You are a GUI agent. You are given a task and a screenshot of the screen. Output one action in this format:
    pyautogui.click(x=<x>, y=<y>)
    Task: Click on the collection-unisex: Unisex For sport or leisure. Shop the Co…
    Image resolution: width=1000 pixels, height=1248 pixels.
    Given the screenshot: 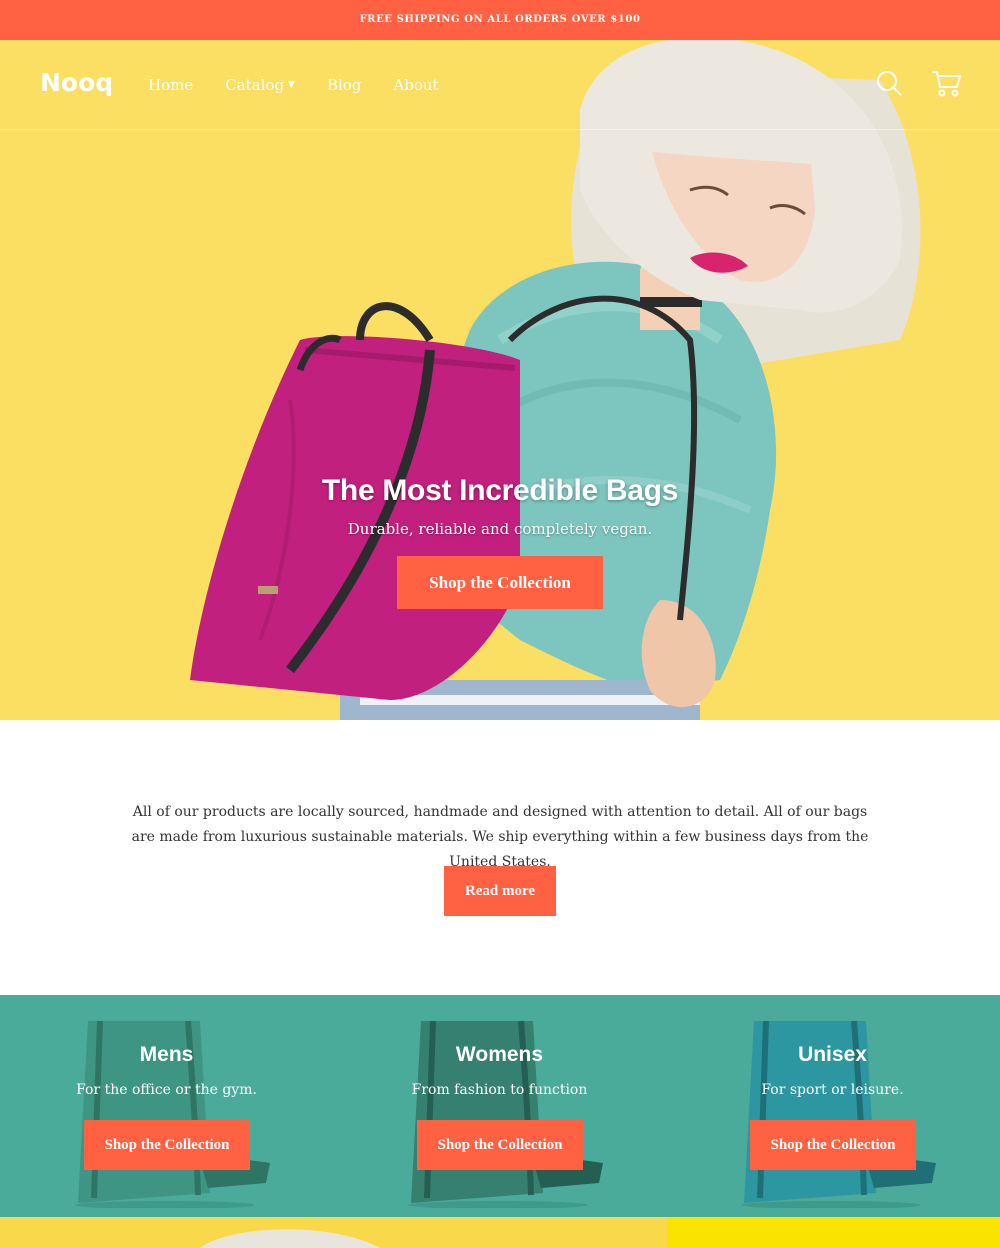 What is the action you would take?
    pyautogui.click(x=832, y=1106)
    